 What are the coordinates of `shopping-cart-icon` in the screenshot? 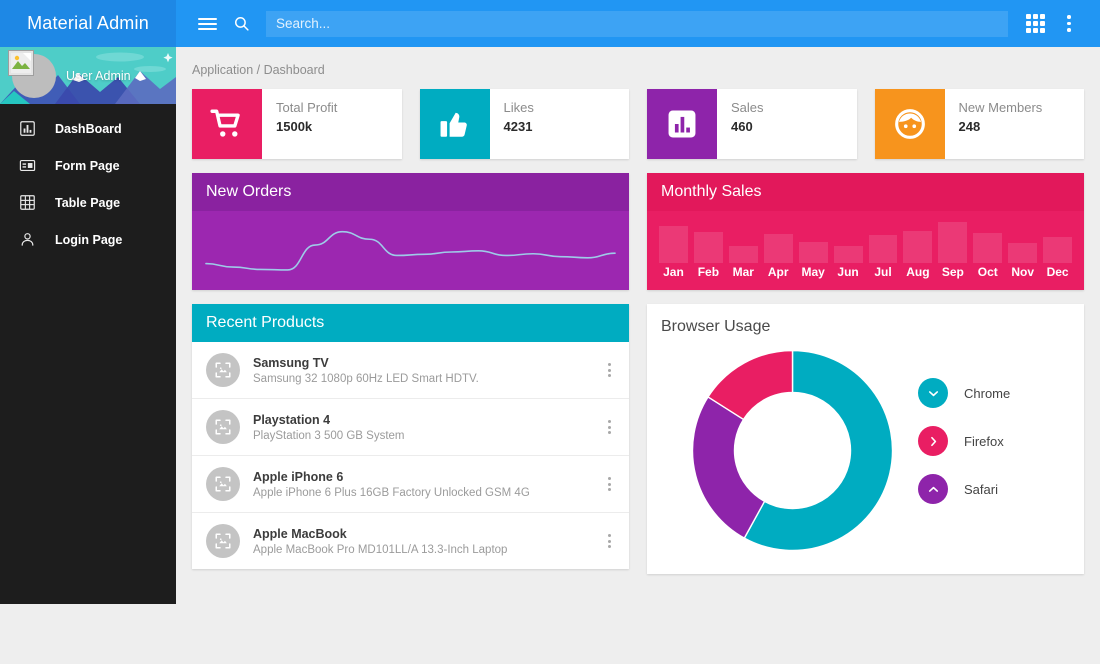 It's located at (225, 123).